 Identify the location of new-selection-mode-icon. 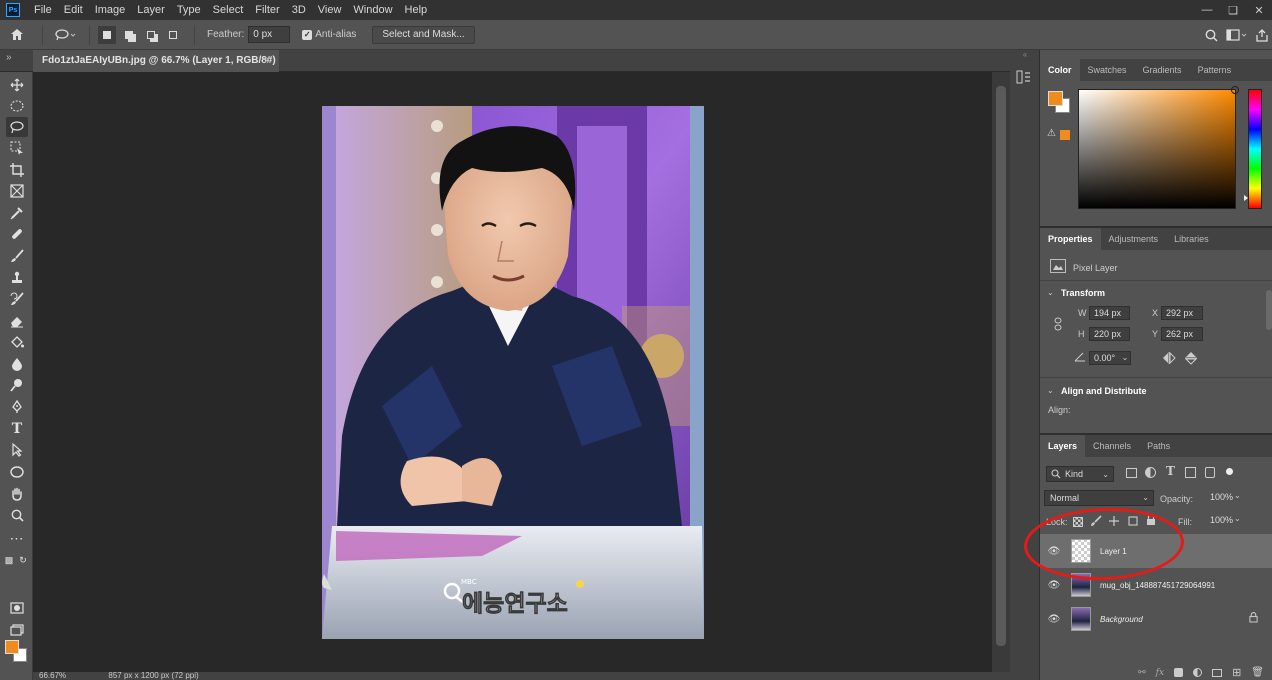
(107, 34).